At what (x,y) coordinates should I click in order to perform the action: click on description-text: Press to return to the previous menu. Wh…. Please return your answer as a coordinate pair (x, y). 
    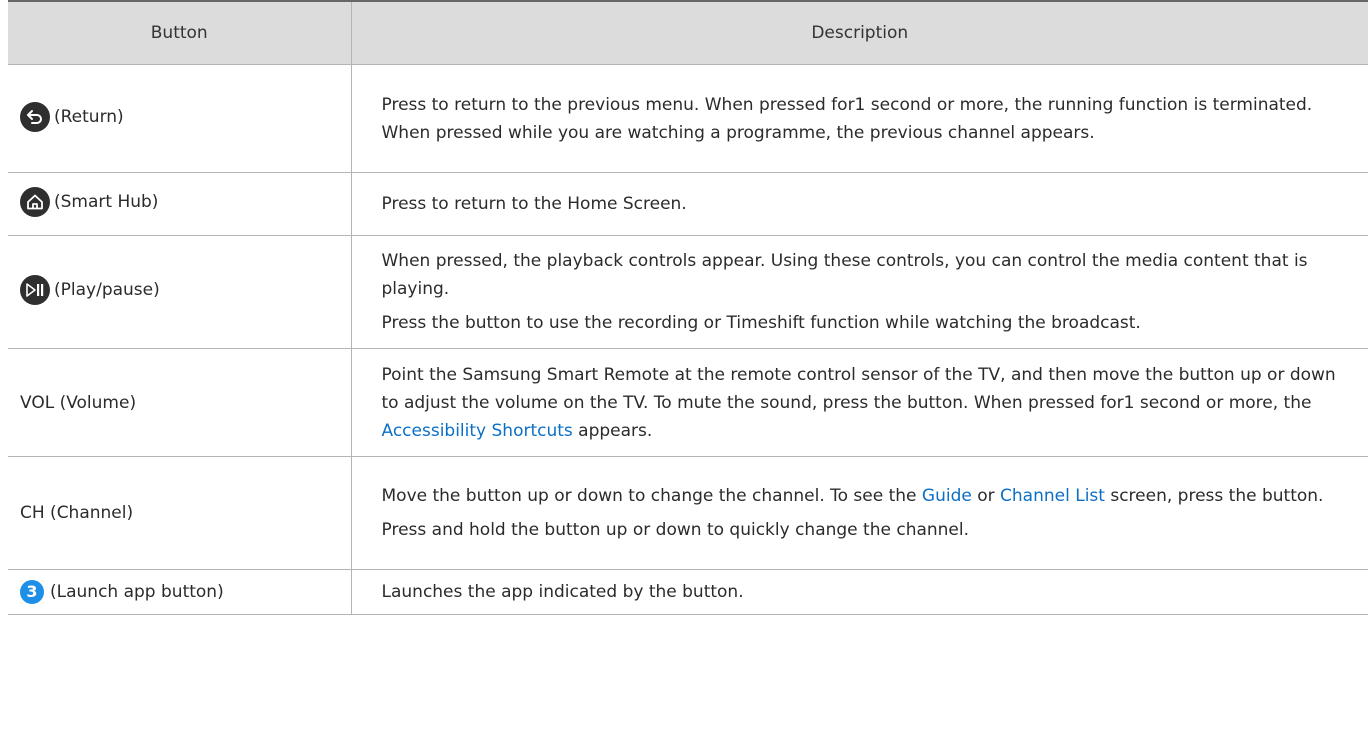
    Looking at the image, I should click on (847, 118).